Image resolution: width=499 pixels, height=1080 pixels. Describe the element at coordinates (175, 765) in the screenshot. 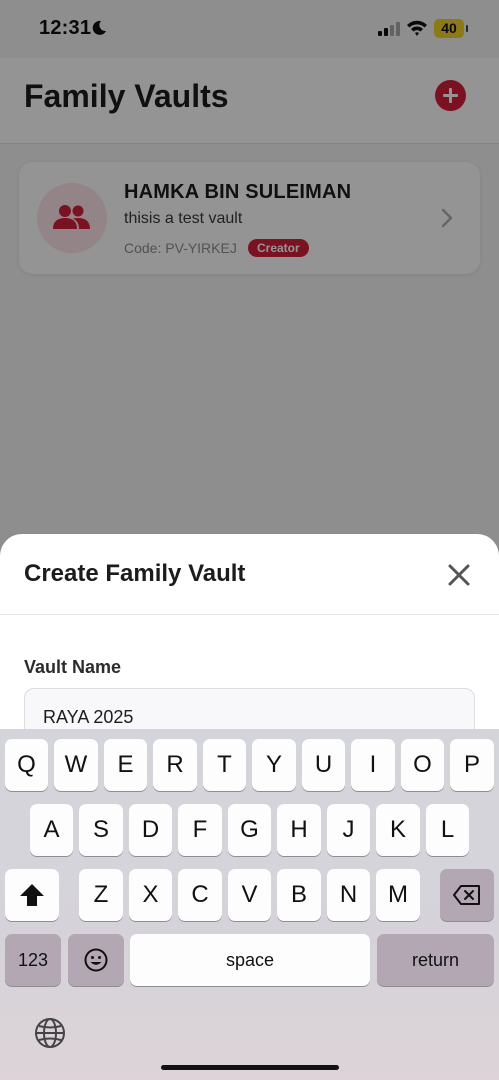

I see `key-r: R` at that location.